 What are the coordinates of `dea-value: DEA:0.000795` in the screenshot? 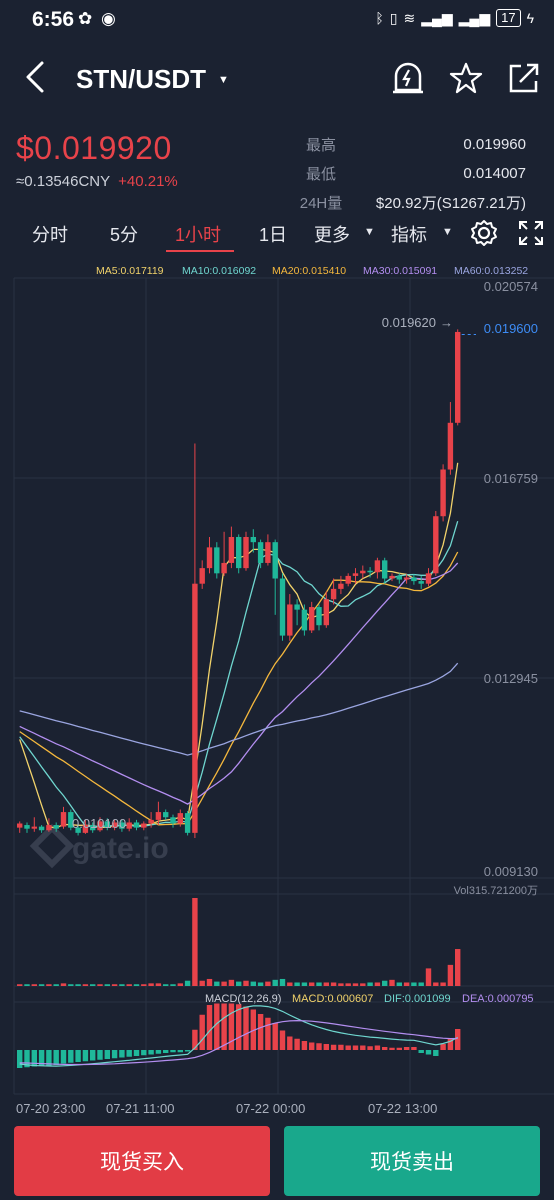 It's located at (498, 999).